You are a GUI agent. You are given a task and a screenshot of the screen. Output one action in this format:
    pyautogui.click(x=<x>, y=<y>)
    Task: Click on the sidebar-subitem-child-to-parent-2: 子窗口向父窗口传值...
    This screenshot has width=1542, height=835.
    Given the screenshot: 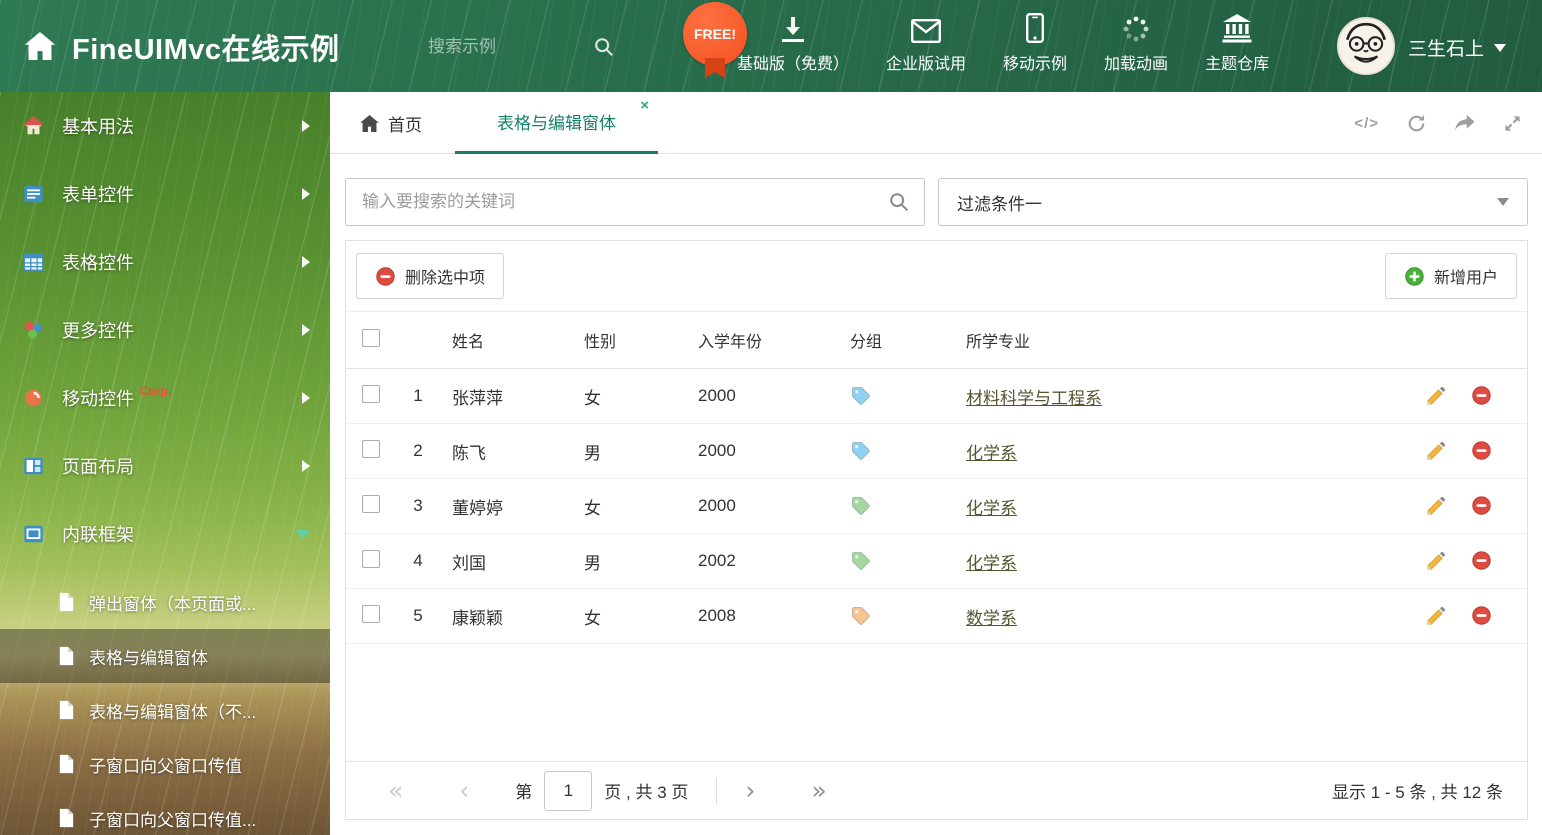 What is the action you would take?
    pyautogui.click(x=165, y=813)
    